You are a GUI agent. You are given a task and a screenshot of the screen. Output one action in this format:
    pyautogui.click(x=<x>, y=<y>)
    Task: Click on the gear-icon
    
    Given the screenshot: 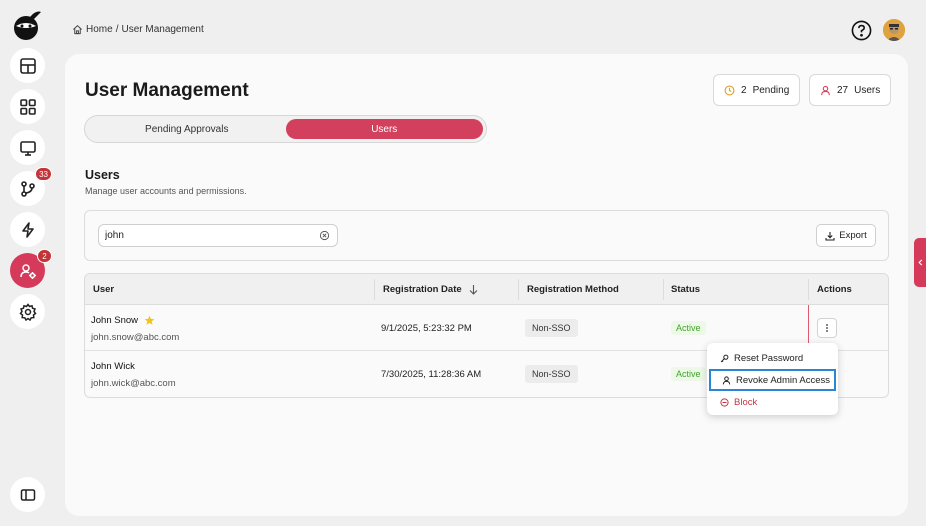 What is the action you would take?
    pyautogui.click(x=27, y=311)
    